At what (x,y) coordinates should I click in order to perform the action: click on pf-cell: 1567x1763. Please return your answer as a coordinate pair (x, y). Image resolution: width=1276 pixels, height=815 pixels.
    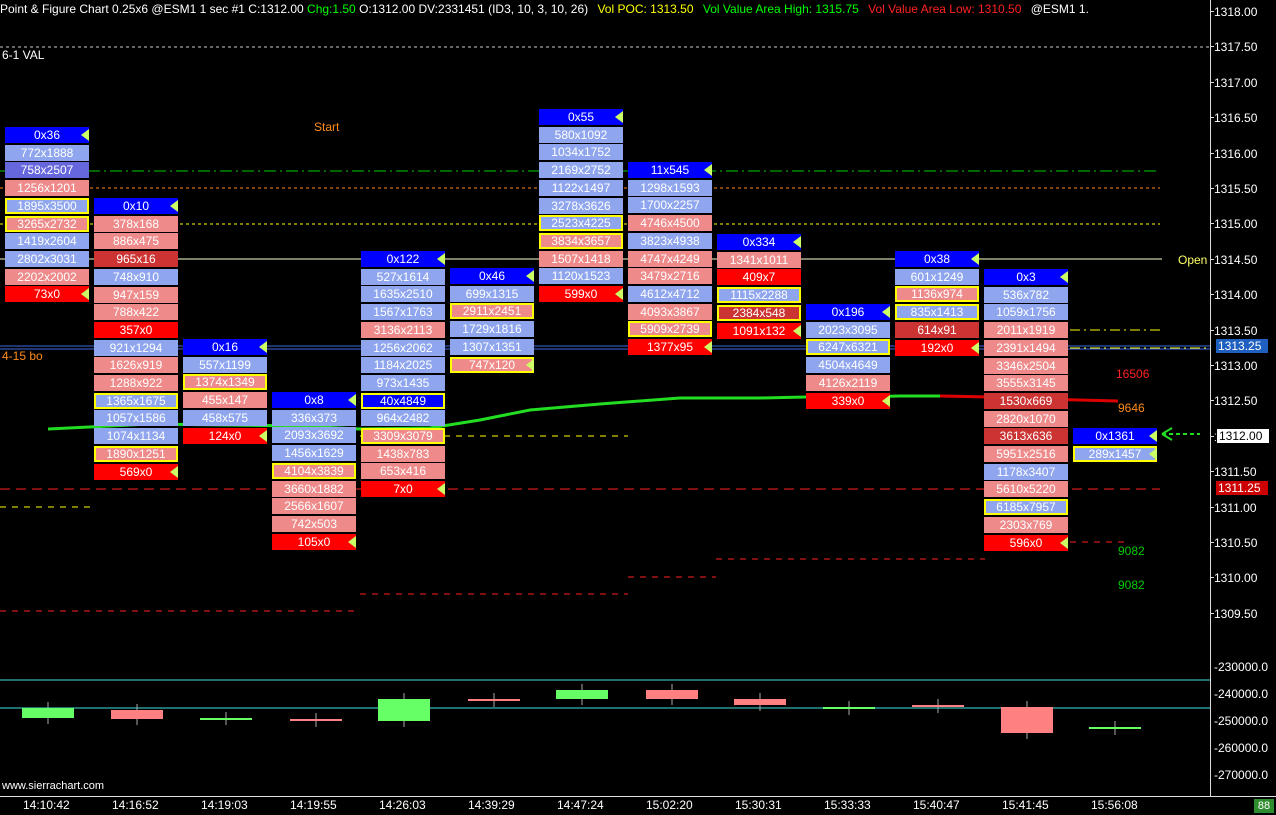
    Looking at the image, I should click on (403, 312).